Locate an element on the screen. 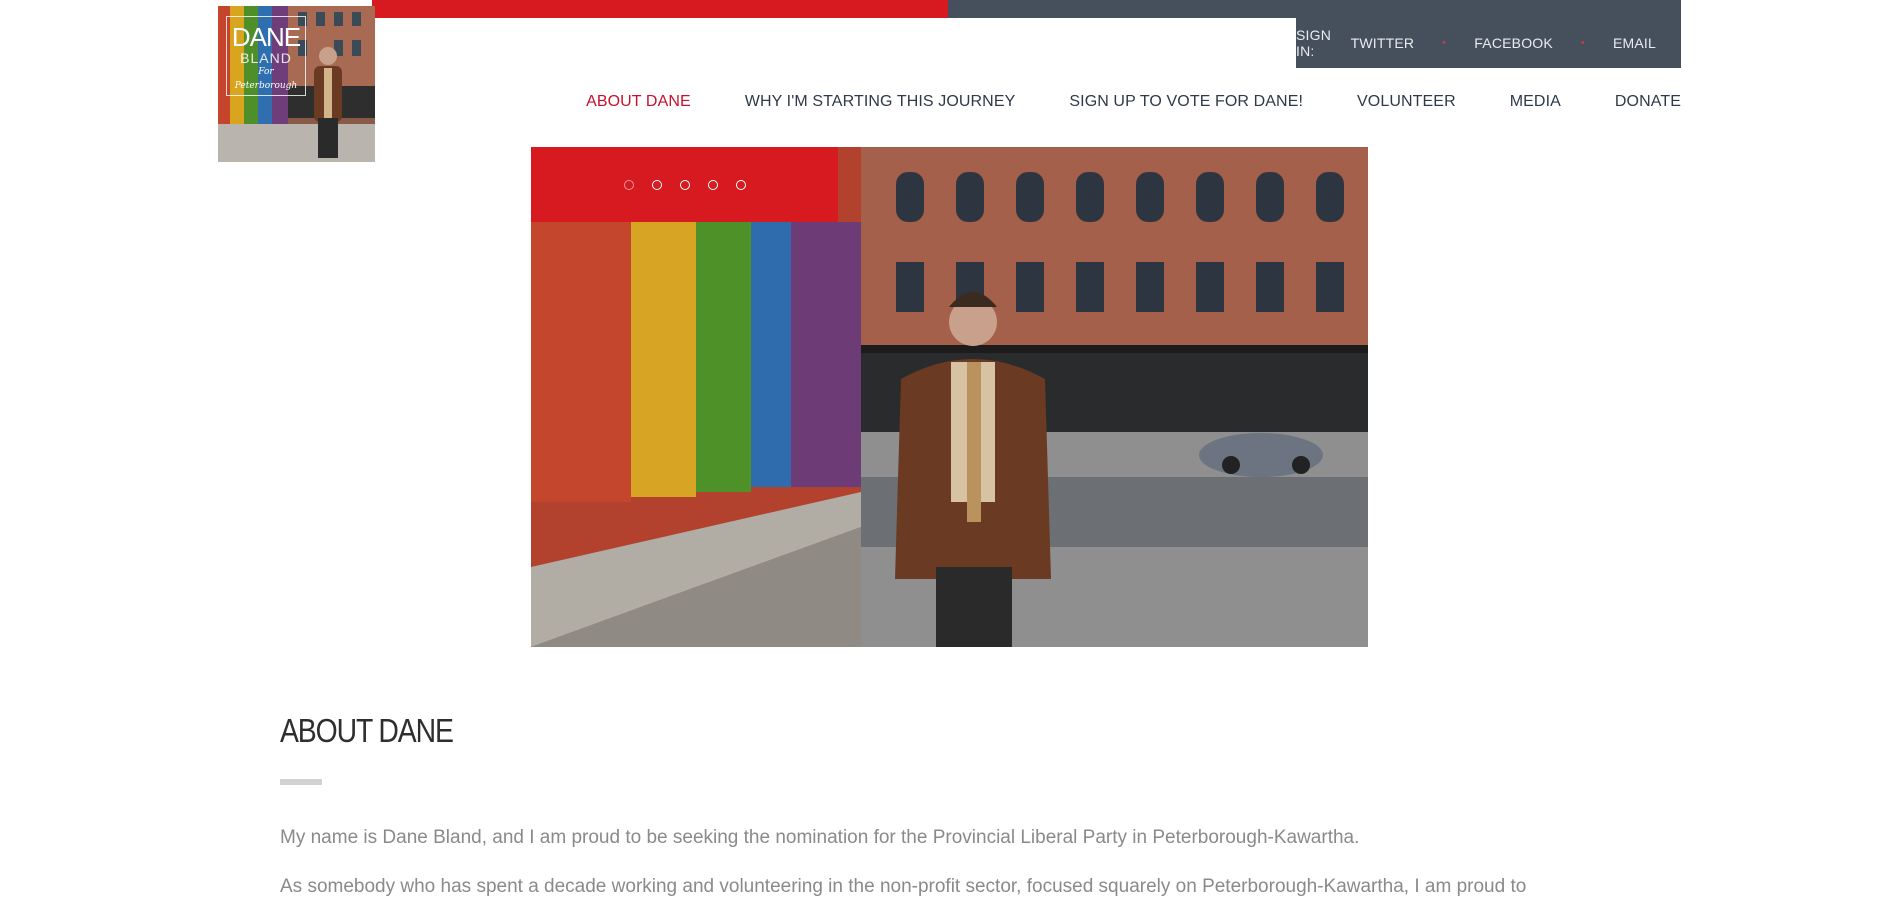 The height and width of the screenshot is (898, 1889). logo-name-line2: BLAND is located at coordinates (266, 58).